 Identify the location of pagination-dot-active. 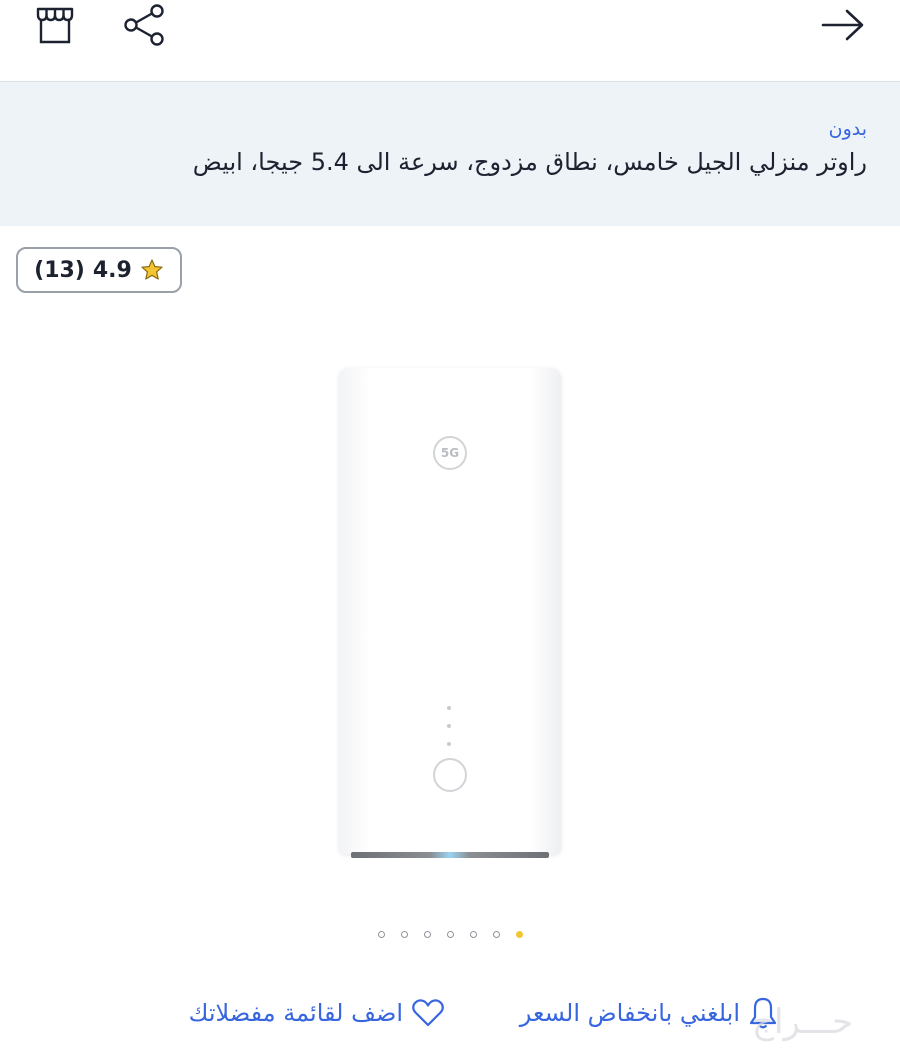
(519, 934).